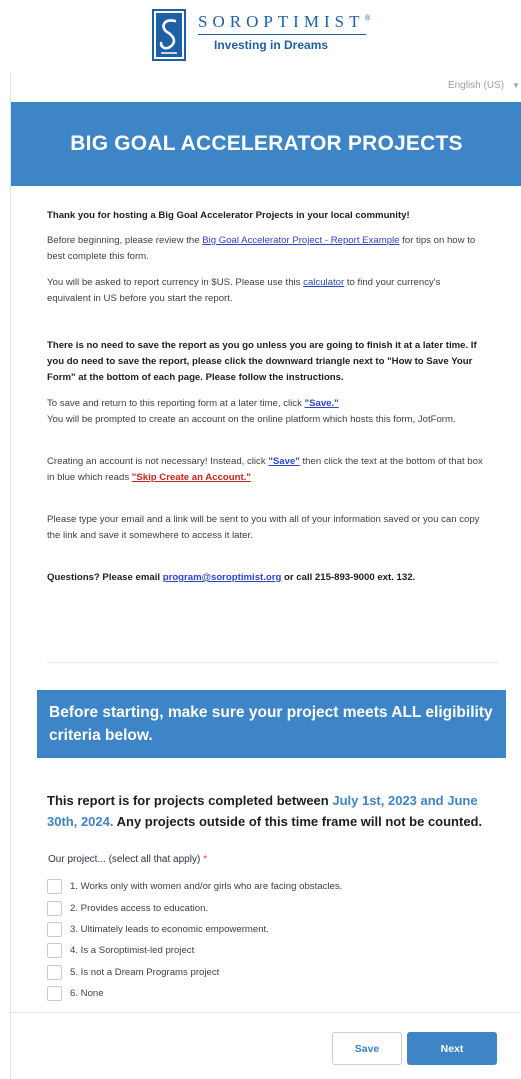 Image resolution: width=521 pixels, height=1079 pixels. What do you see at coordinates (284, 461) in the screenshot?
I see `account-save-link: "Save"` at bounding box center [284, 461].